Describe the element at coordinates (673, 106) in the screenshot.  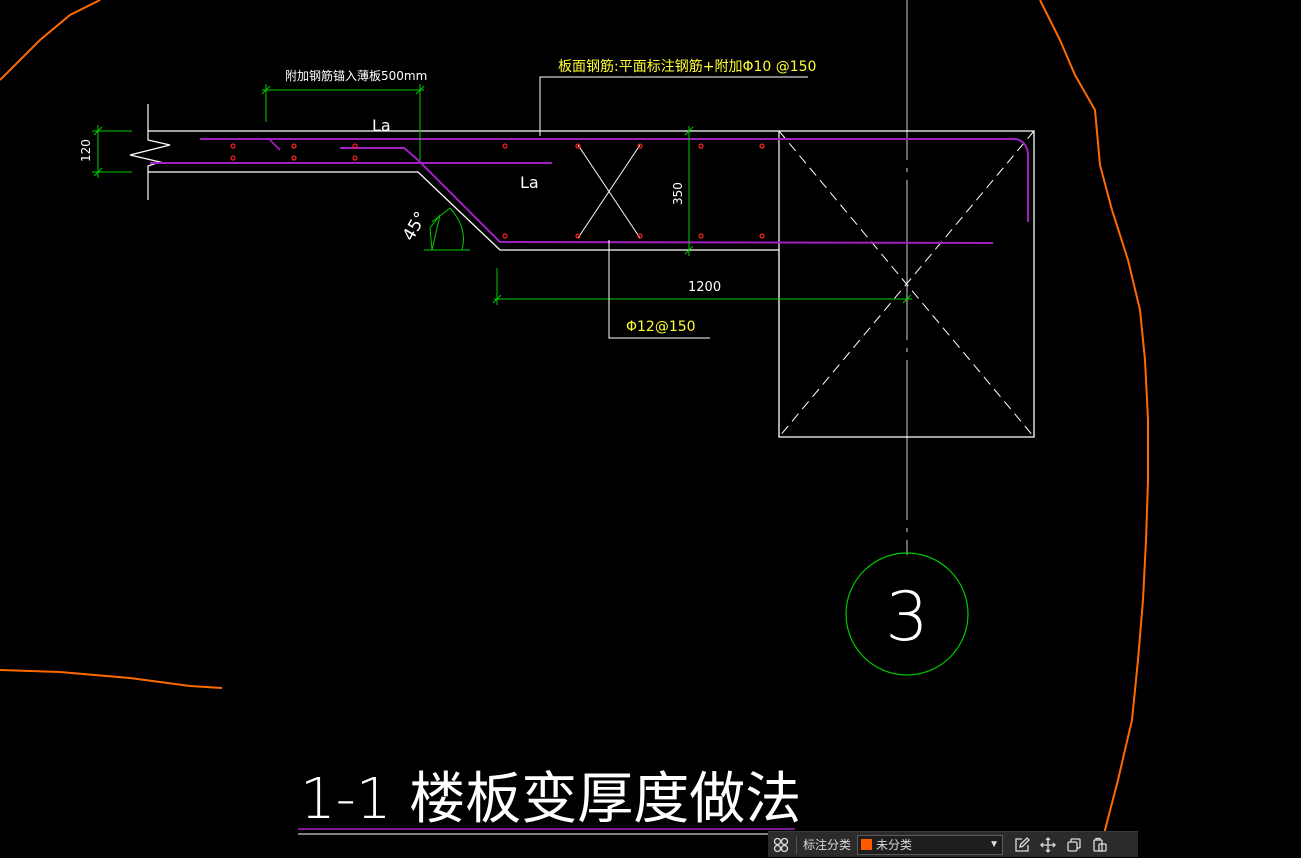
I see `top-note-leader` at that location.